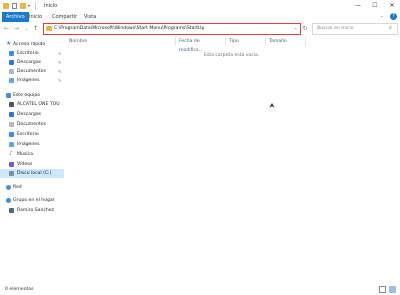 The height and width of the screenshot is (295, 400). I want to click on sidebar-item-escritorio-pc: Escritorio, so click(32, 134).